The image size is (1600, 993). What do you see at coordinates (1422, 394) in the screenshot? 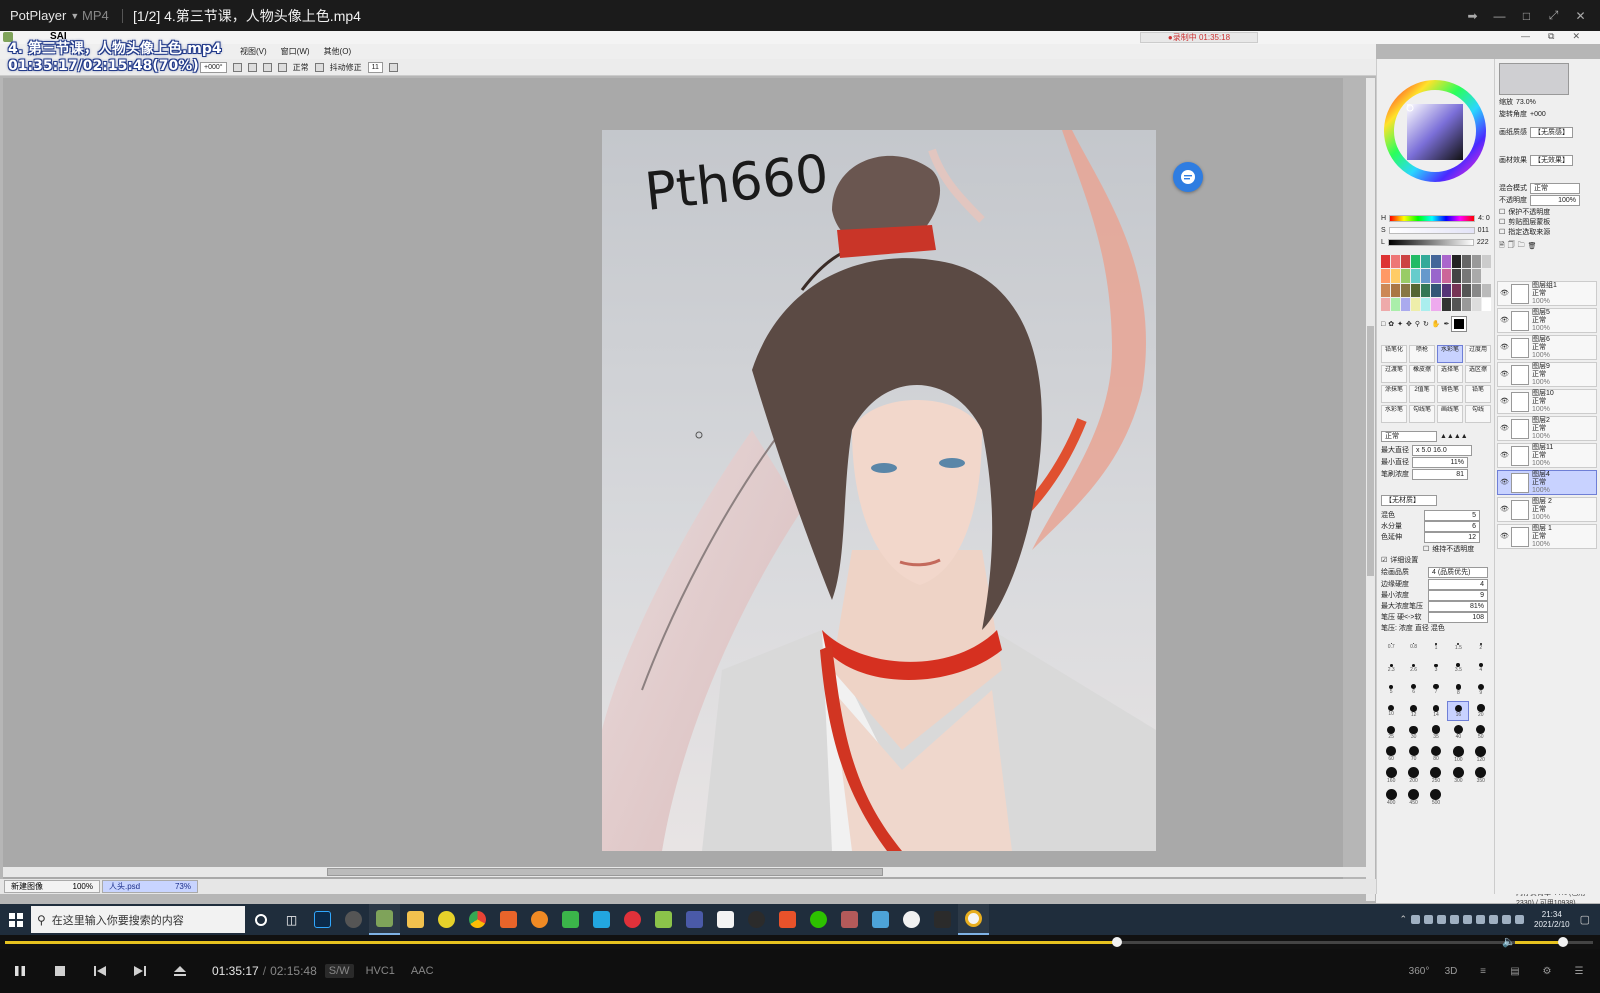
I see `brush-tool: 2值笔` at bounding box center [1422, 394].